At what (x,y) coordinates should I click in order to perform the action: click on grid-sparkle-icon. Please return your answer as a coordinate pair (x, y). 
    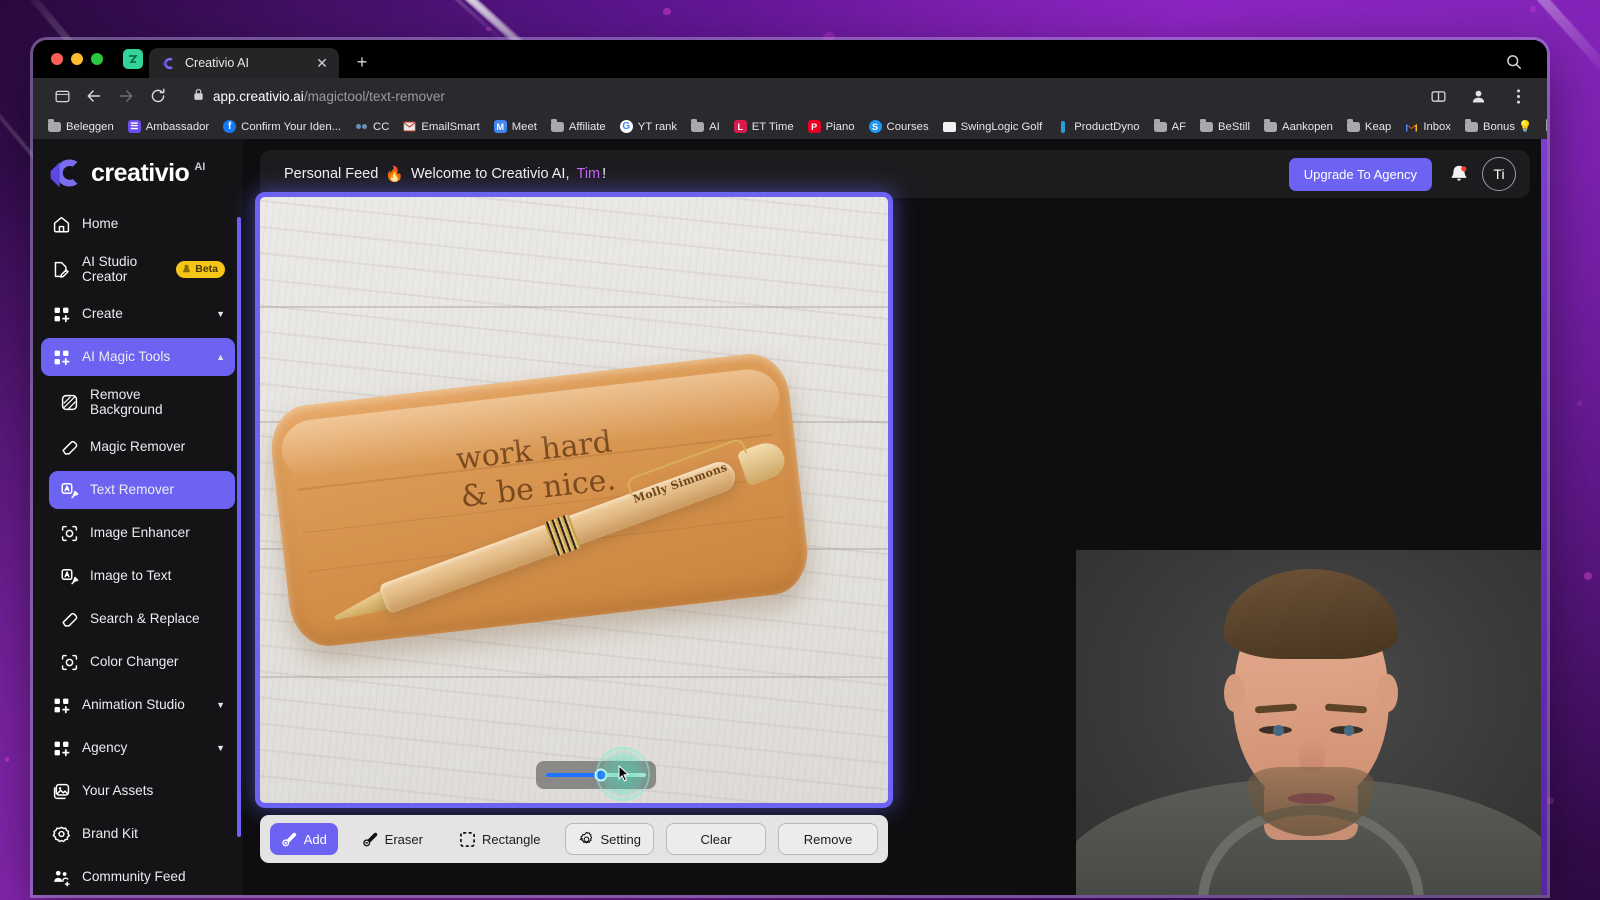
    Looking at the image, I should click on (61, 357).